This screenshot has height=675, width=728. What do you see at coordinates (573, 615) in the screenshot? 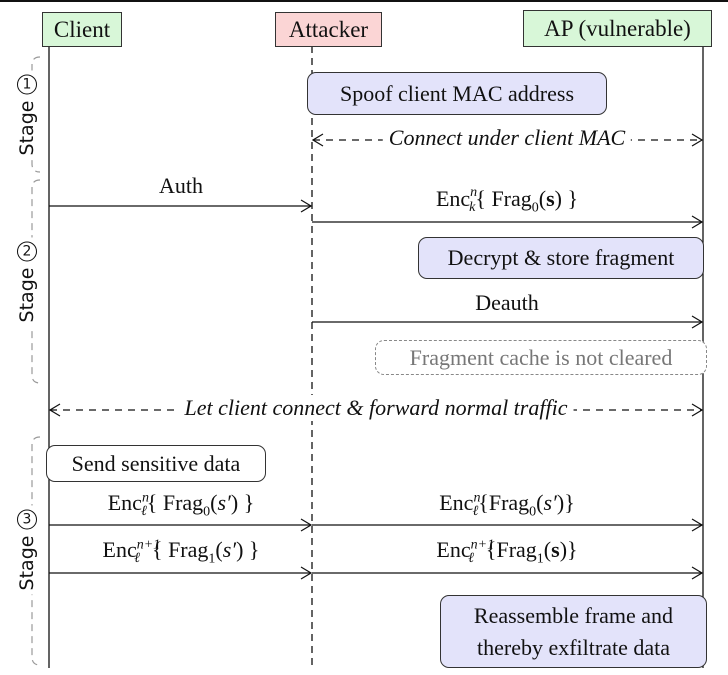
I see `reassemble-line1: Reassemble frame and` at bounding box center [573, 615].